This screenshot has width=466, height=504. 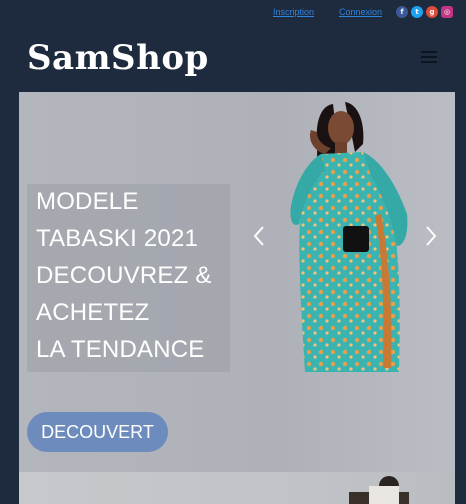 I want to click on twitter-icon: t, so click(x=417, y=12).